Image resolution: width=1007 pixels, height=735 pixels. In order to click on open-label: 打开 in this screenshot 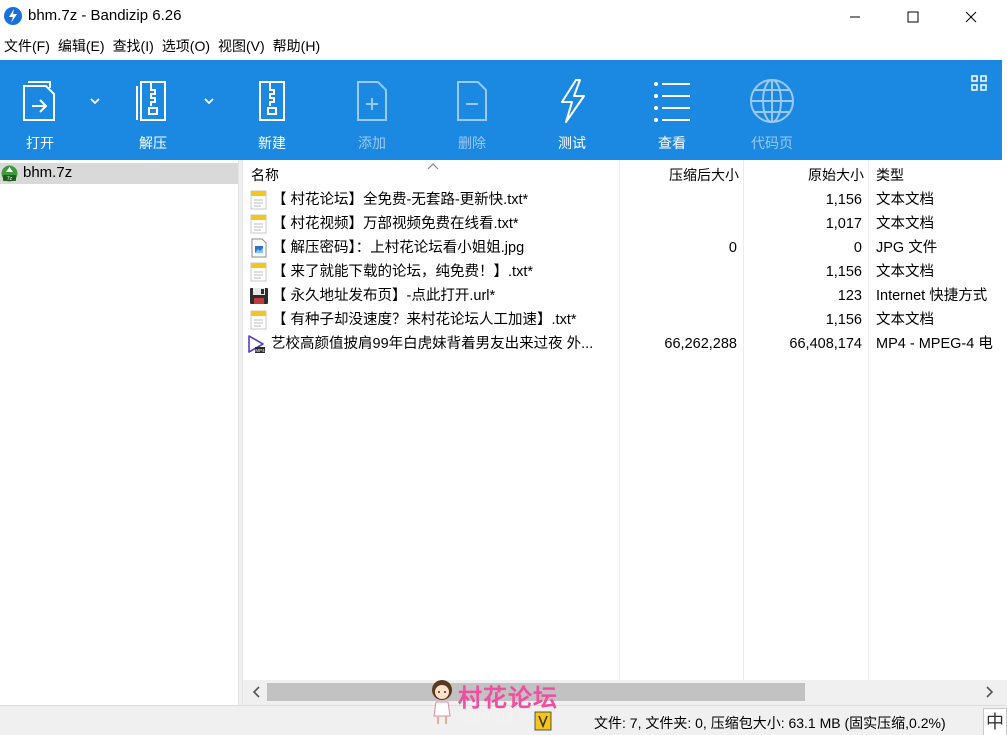, I will do `click(40, 143)`.